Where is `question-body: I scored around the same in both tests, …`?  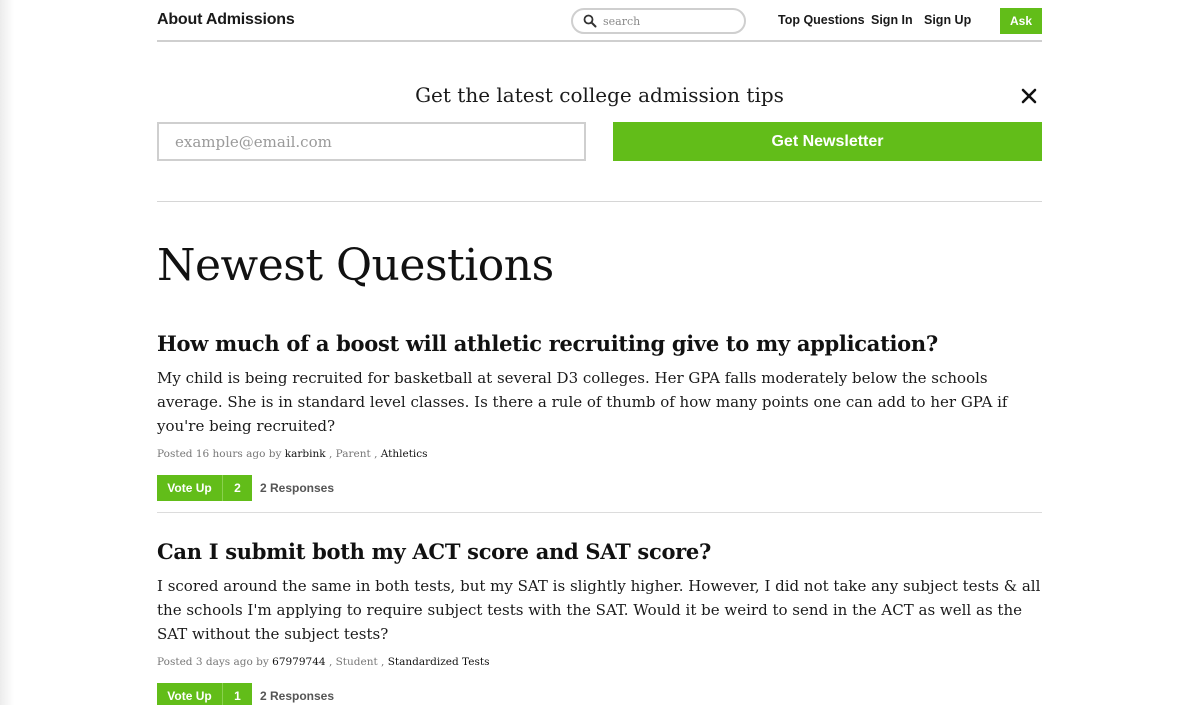
question-body: I scored around the same in both tests, … is located at coordinates (599, 610).